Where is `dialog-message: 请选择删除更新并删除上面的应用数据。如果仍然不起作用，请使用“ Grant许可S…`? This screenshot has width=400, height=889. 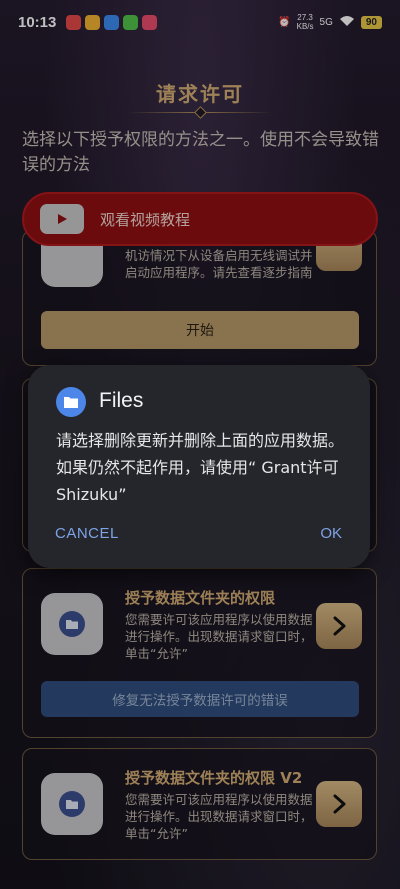
dialog-message: 请选择删除更新并删除上面的应用数据。如果仍然不起作用，请使用“ Grant许可S… is located at coordinates (200, 467).